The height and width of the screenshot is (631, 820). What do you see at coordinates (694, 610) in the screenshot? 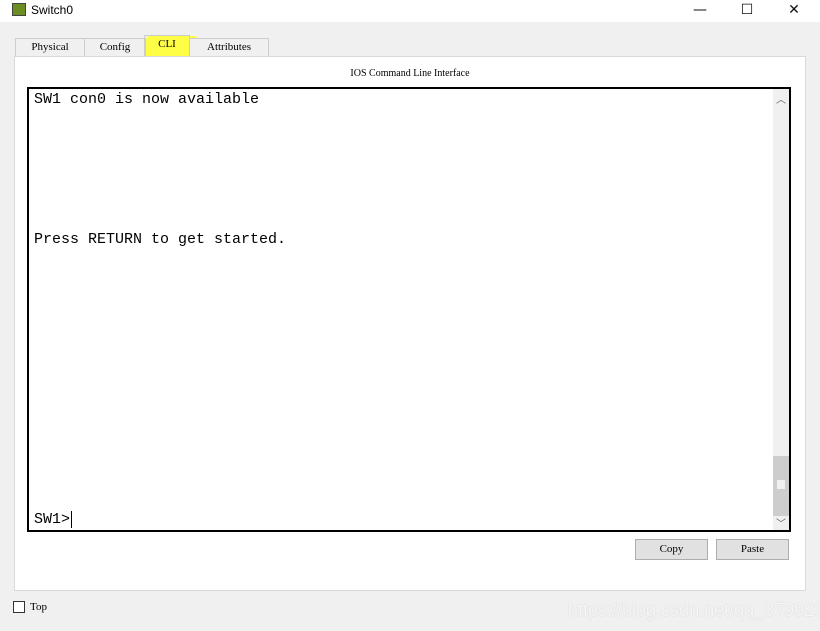
I see `watermark: https://blog.csdn.net/qq_37992321` at bounding box center [694, 610].